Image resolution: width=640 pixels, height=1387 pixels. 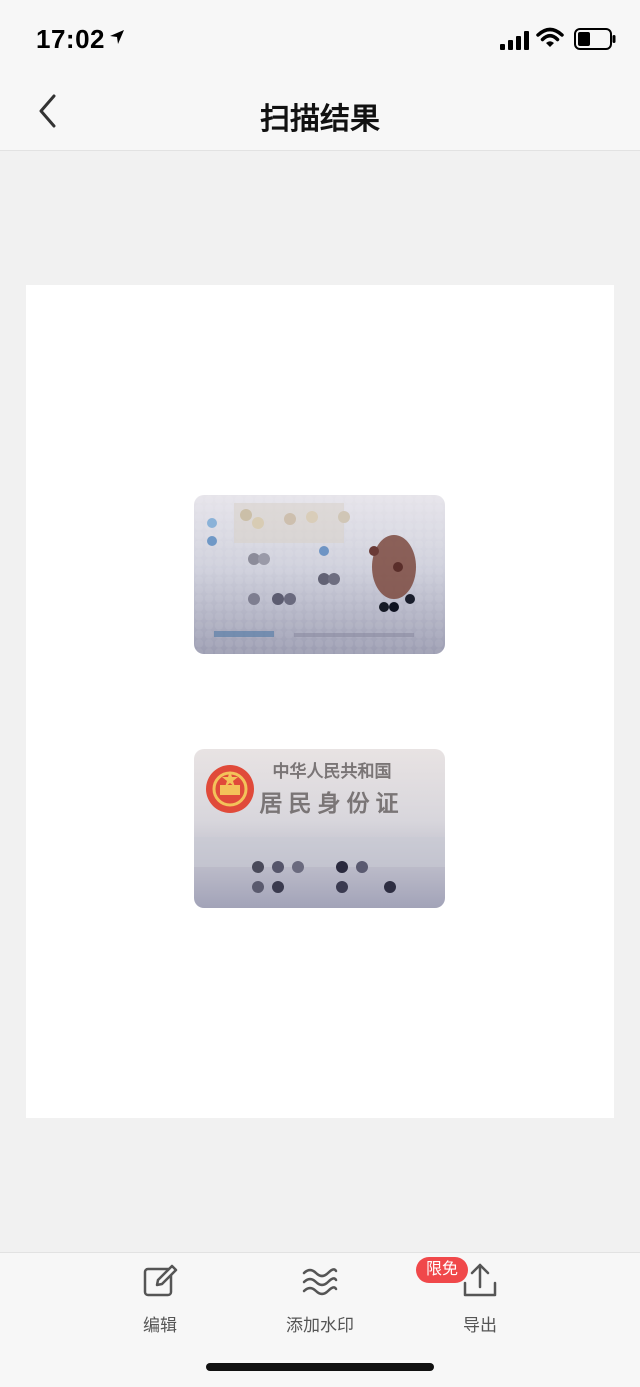 What do you see at coordinates (160, 1301) in the screenshot?
I see `edit-button: 编辑` at bounding box center [160, 1301].